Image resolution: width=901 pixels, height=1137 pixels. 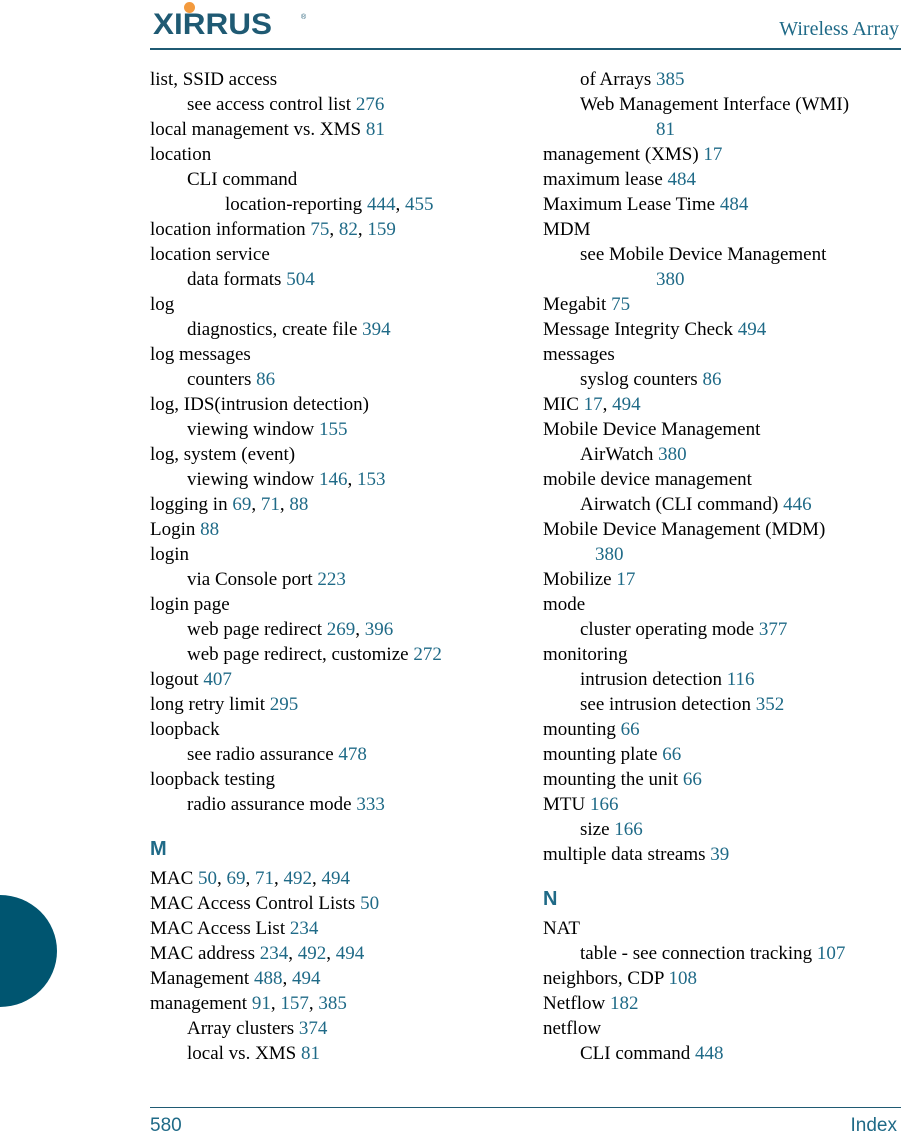 I want to click on page-reference-link: 108, so click(x=682, y=978).